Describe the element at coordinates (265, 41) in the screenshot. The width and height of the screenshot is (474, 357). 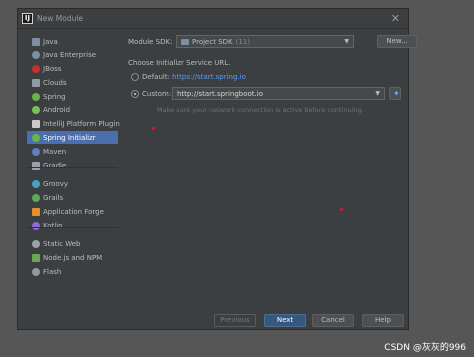
I see `module-sdk-select: Project SDK (11) ▼` at that location.